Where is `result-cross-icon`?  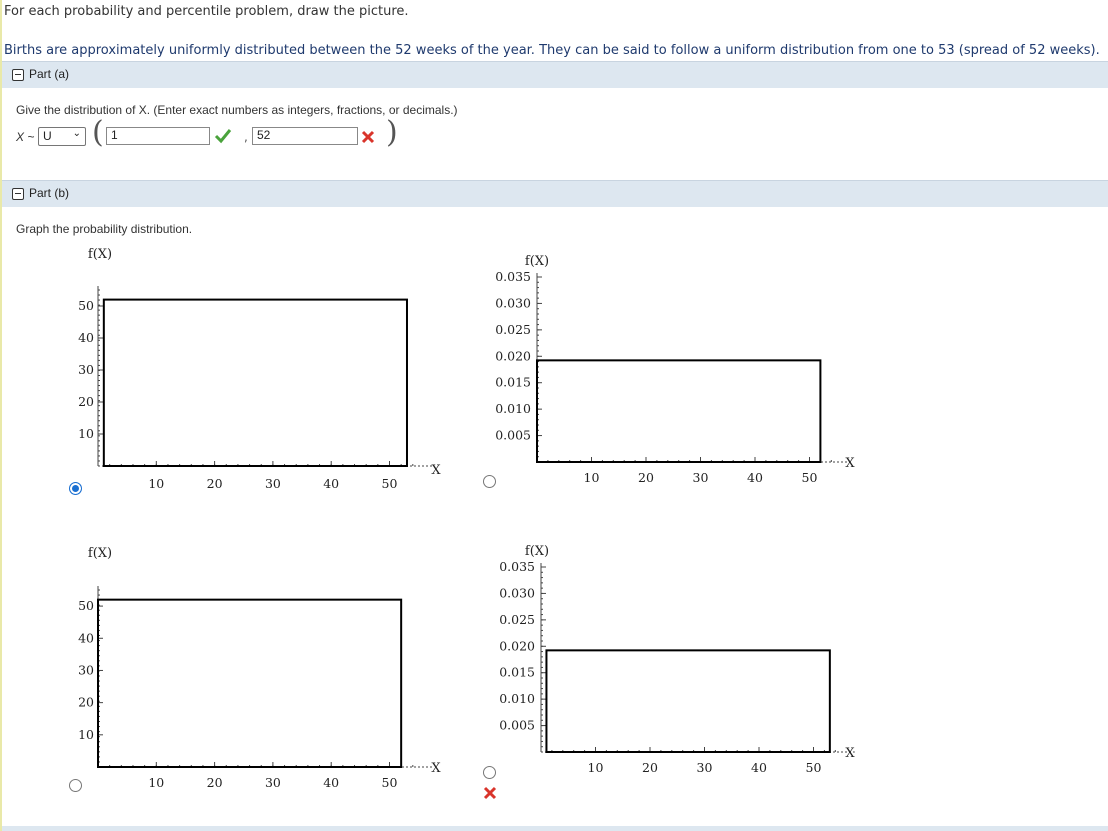
result-cross-icon is located at coordinates (490, 793).